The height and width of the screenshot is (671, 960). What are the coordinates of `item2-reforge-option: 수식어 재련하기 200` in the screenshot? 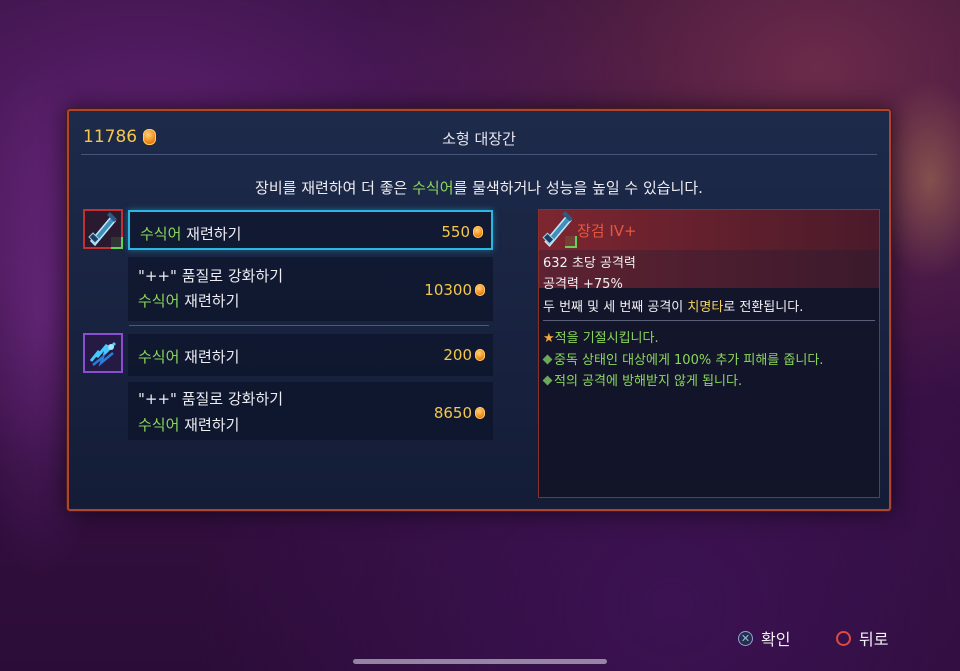 It's located at (310, 355).